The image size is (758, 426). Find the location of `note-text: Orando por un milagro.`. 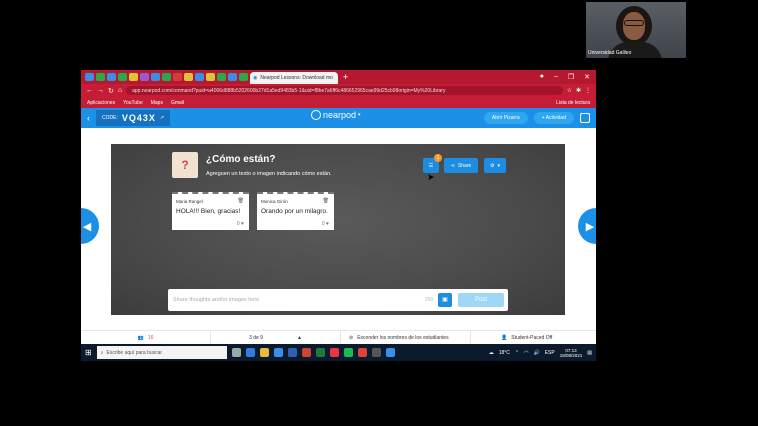

note-text: Orando por un milagro. is located at coordinates (294, 211).